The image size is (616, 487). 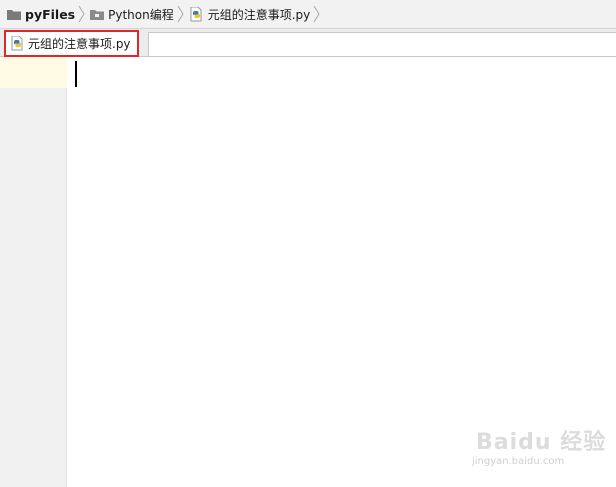 I want to click on breadcrumb-label: pyFiles, so click(x=50, y=14).